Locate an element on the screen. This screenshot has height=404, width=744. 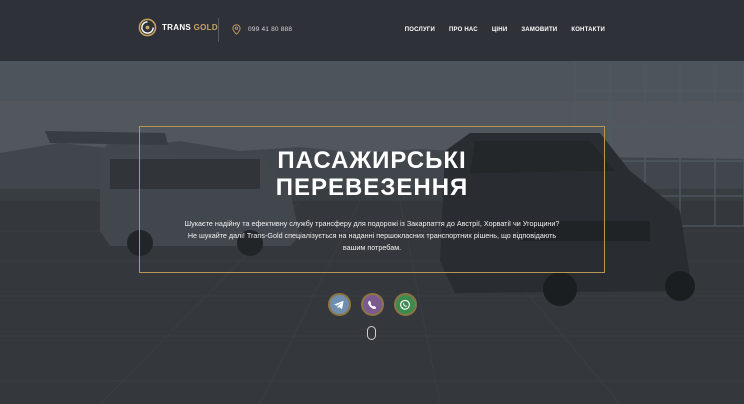
telegram-icon is located at coordinates (339, 304).